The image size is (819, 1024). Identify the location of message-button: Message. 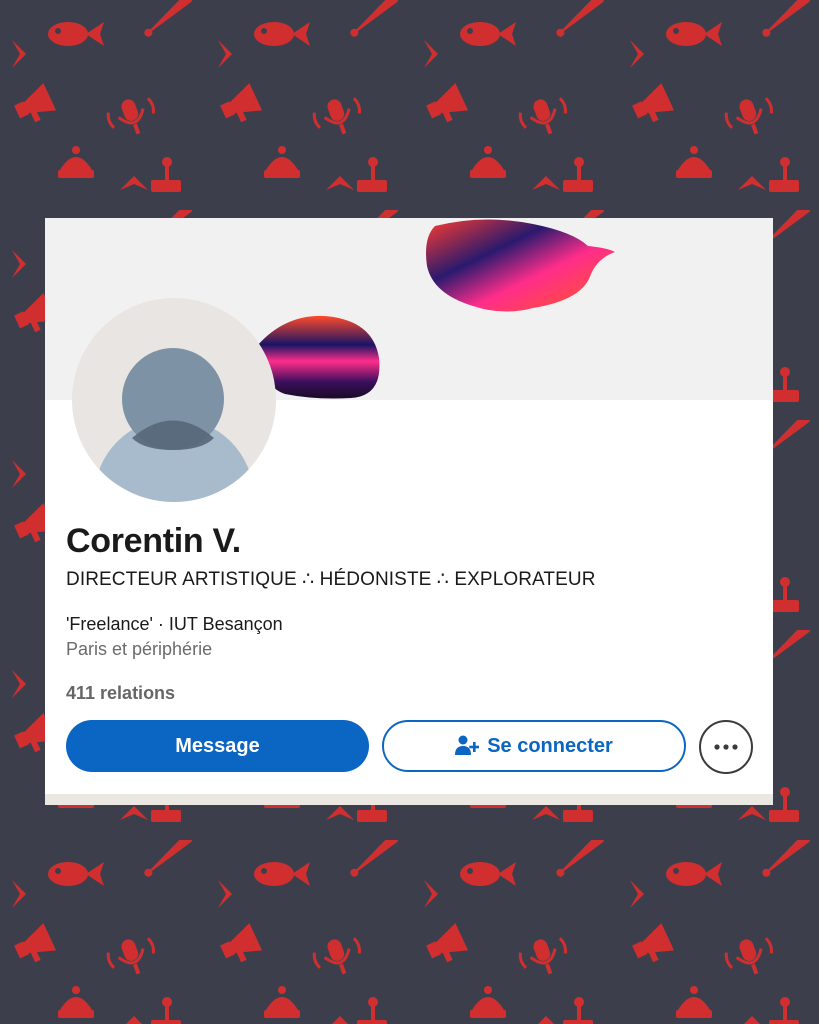
(217, 746).